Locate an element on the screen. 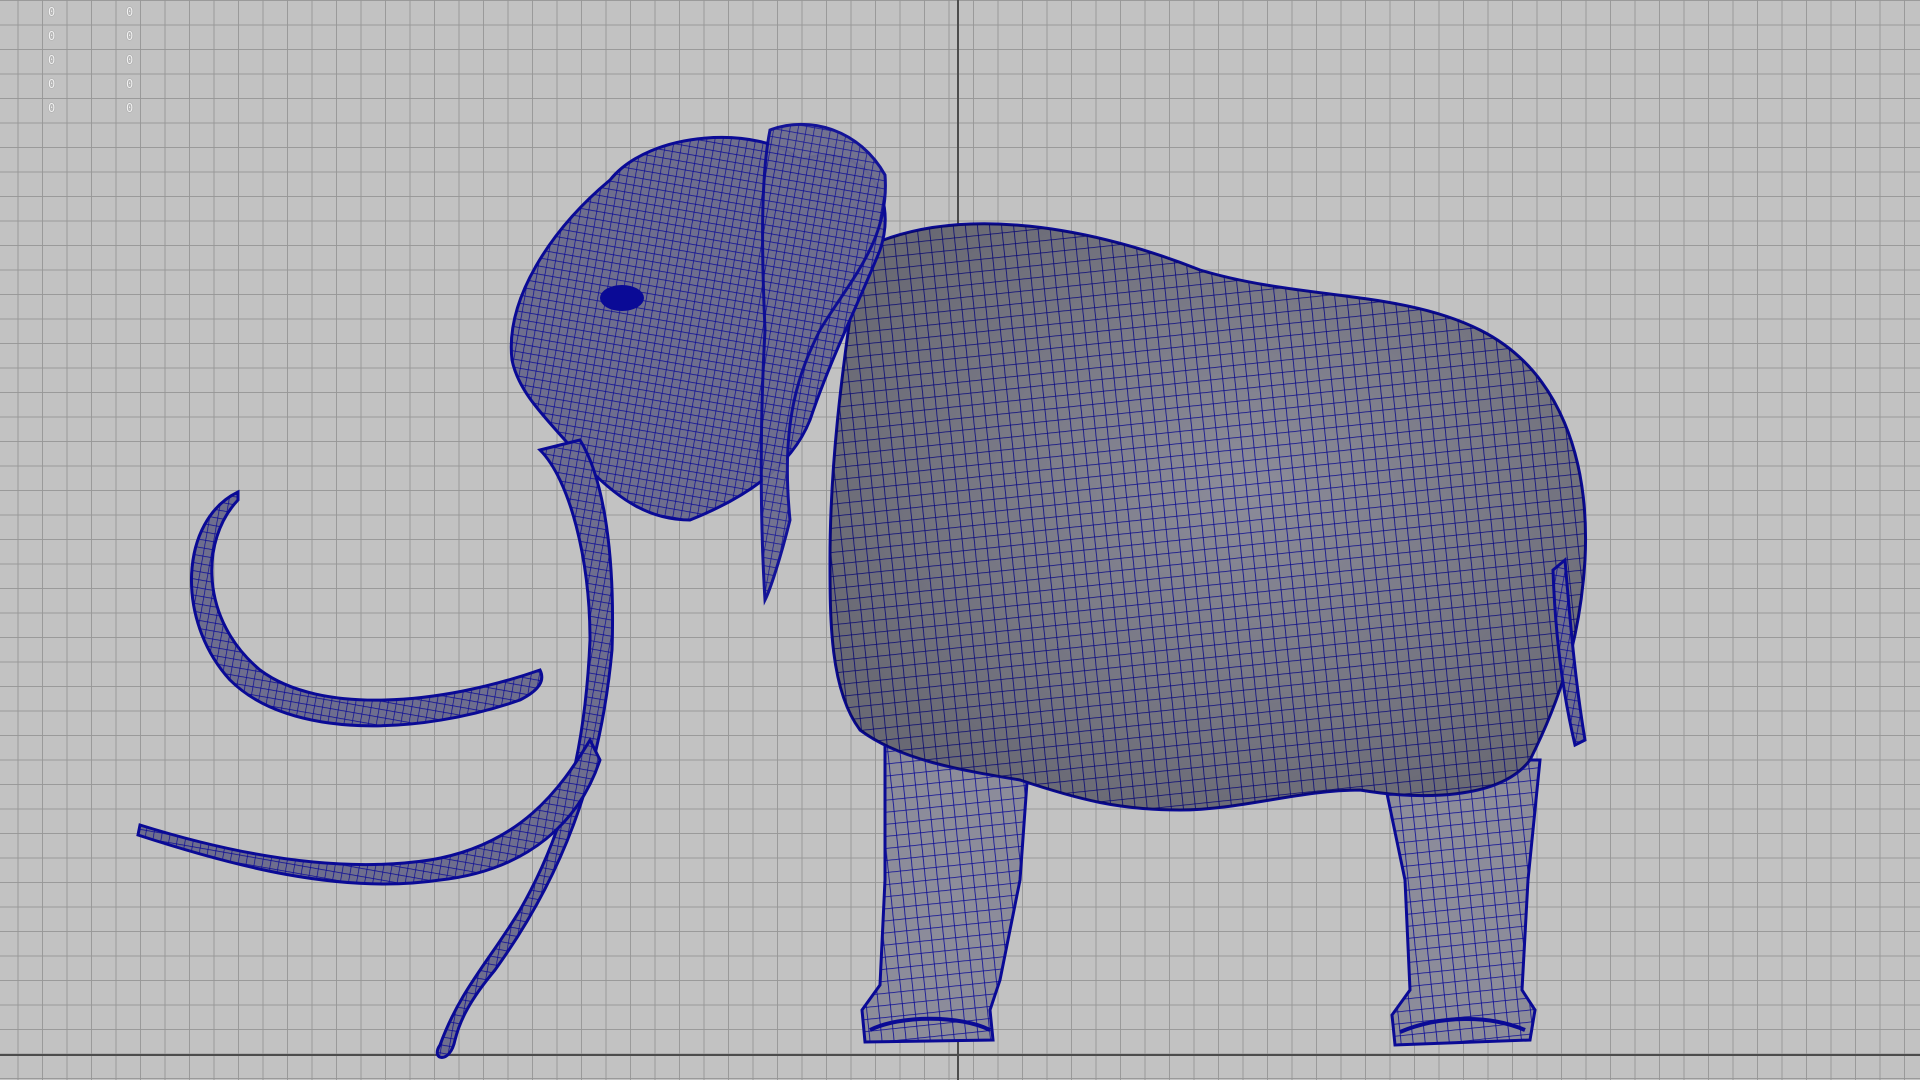 The image size is (1920, 1080). eye is located at coordinates (622, 298).